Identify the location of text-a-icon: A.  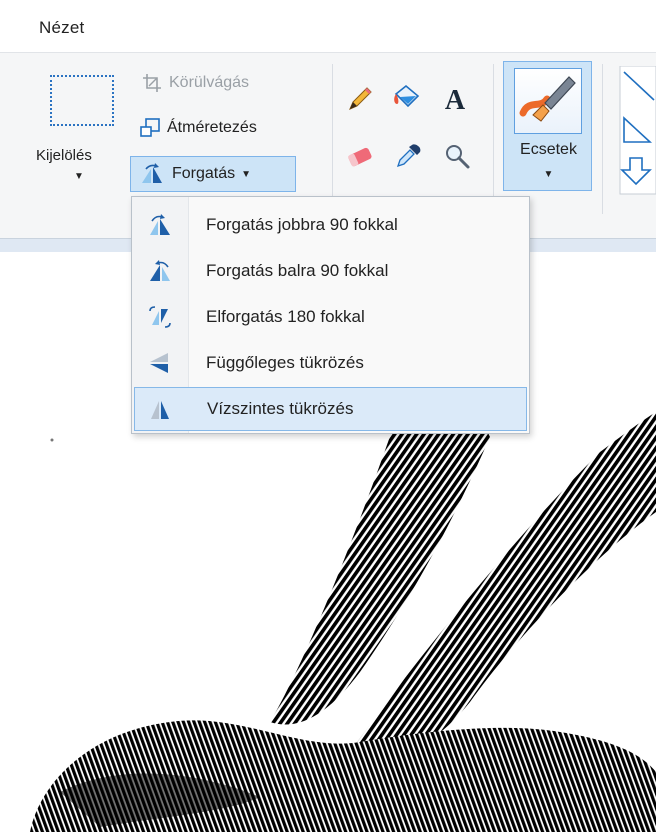
(455, 100).